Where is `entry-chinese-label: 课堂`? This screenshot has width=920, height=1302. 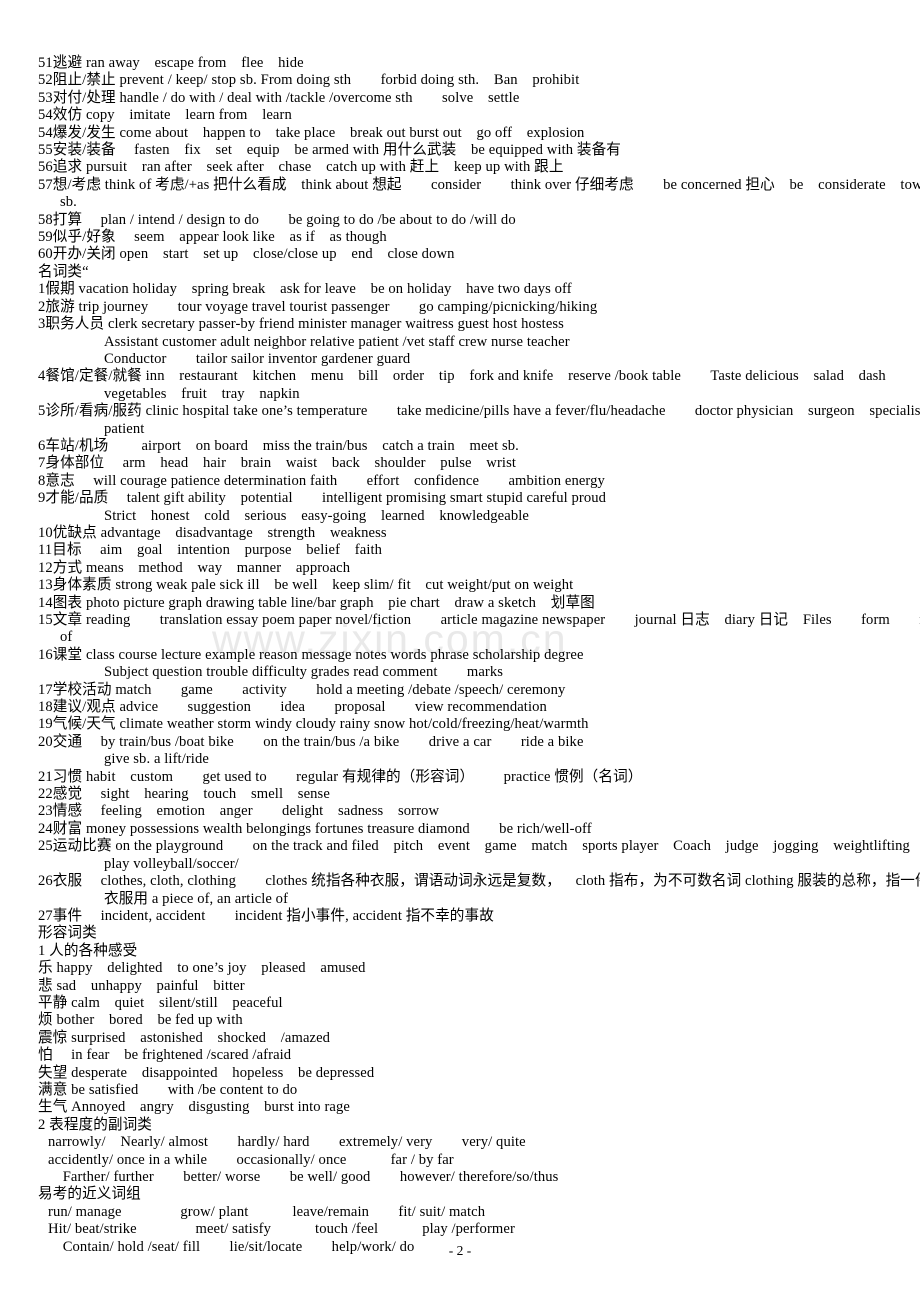 entry-chinese-label: 课堂 is located at coordinates (69, 654).